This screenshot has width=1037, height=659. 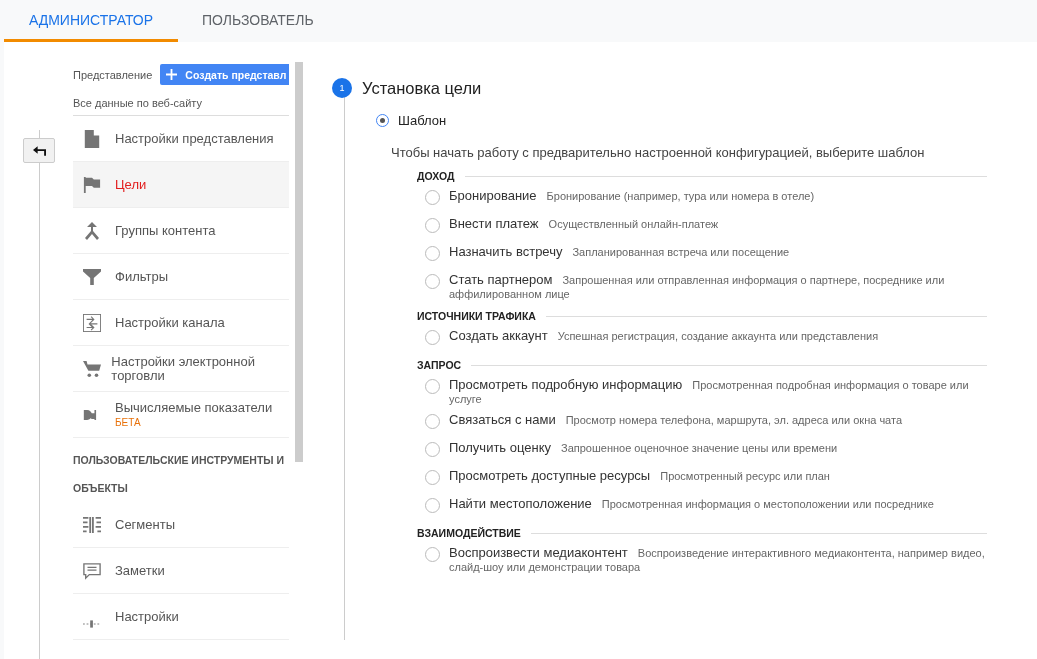 I want to click on nav-item-label: Настройки канала, so click(x=170, y=322).